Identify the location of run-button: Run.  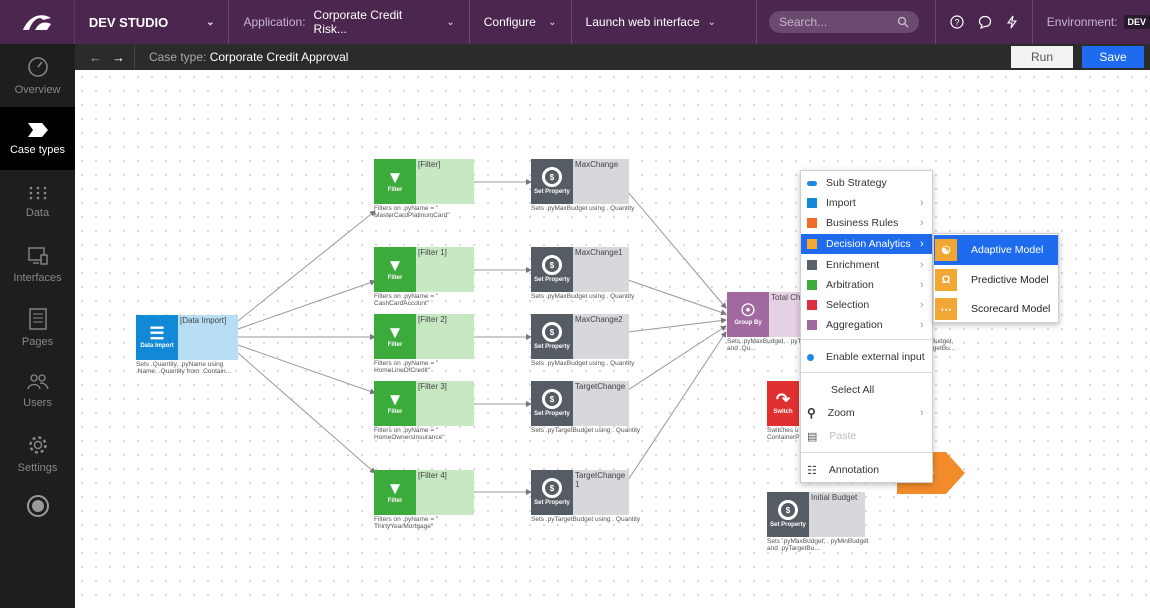
(1042, 57).